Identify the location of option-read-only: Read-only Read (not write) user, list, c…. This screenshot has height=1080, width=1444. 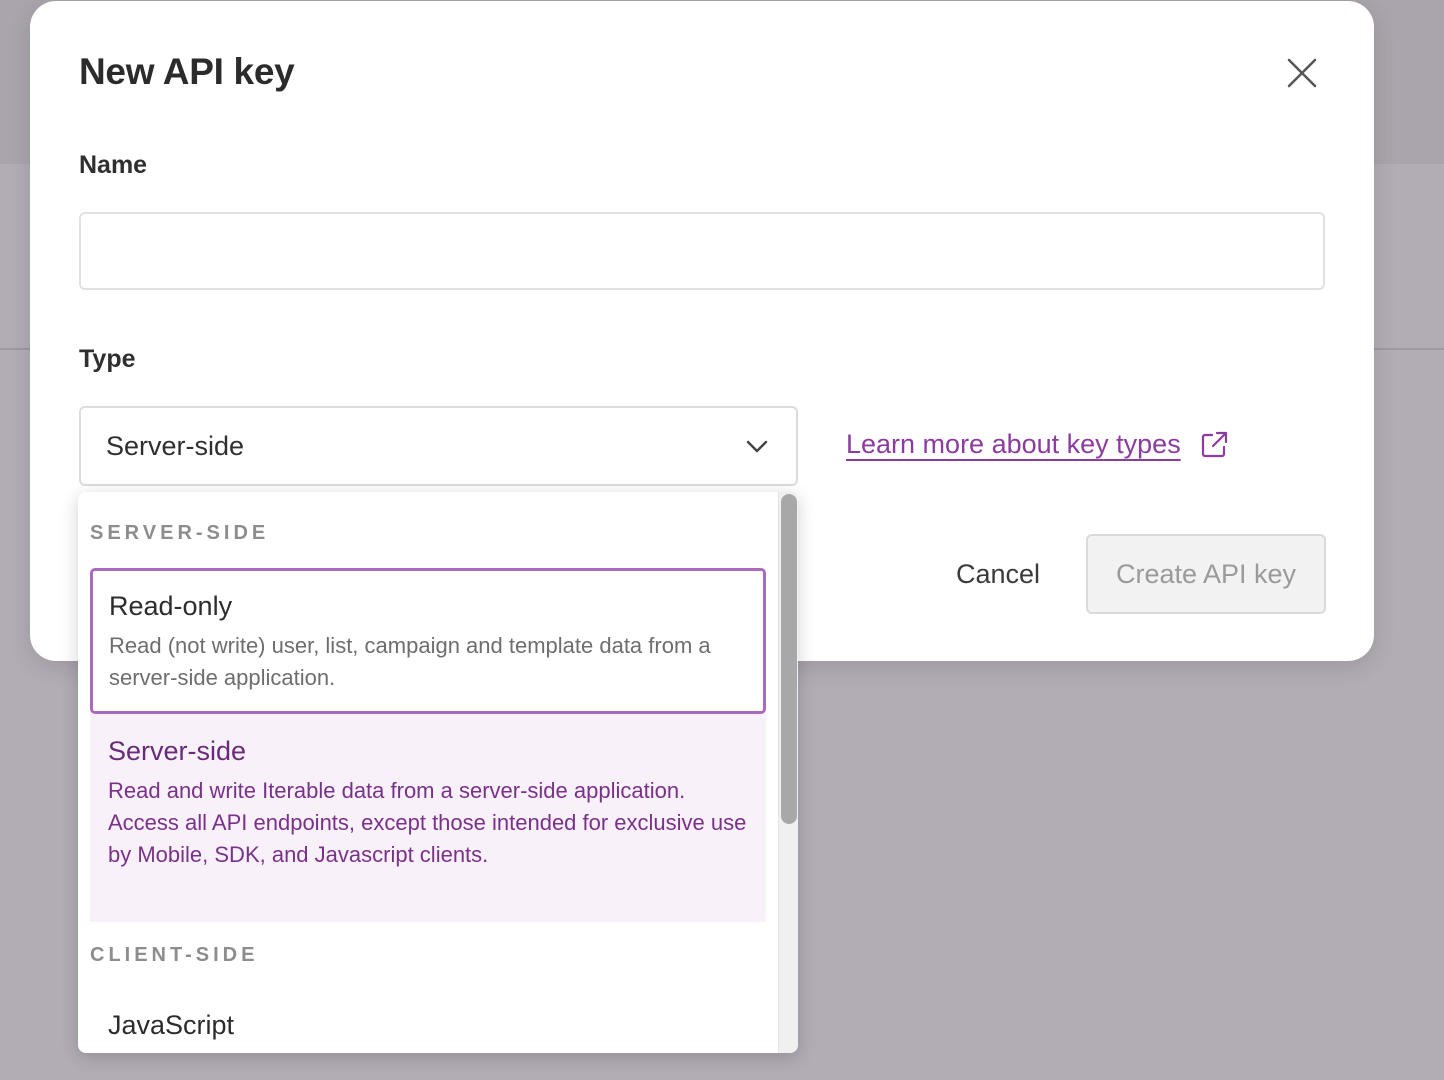
(428, 641).